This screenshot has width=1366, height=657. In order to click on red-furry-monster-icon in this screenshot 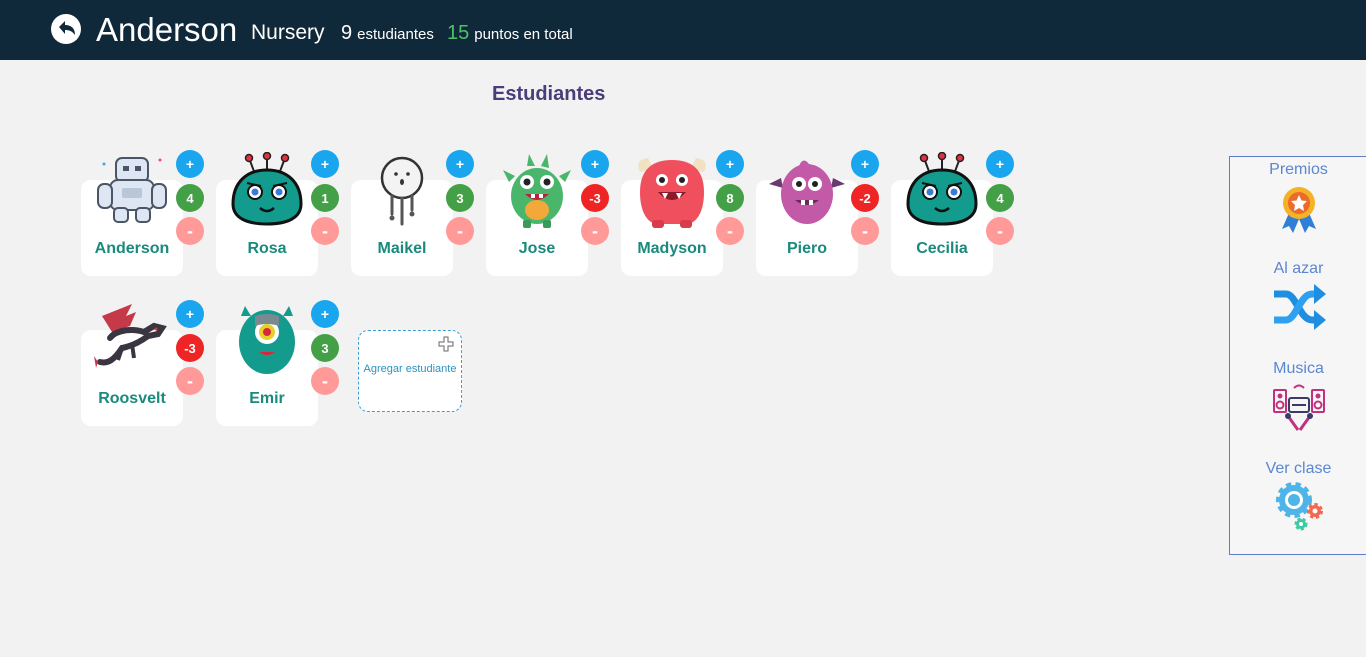, I will do `click(672, 193)`.